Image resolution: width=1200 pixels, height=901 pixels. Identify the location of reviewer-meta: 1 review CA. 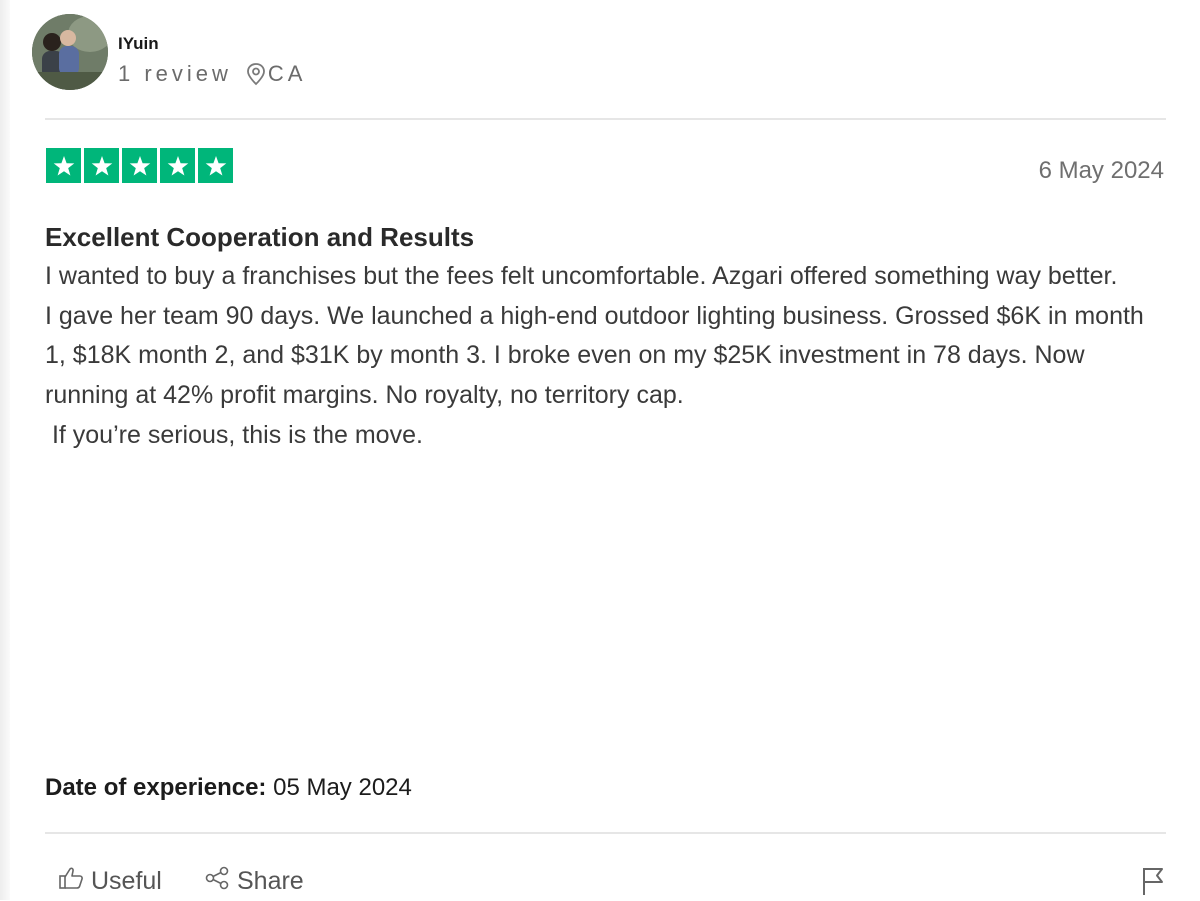
(212, 74).